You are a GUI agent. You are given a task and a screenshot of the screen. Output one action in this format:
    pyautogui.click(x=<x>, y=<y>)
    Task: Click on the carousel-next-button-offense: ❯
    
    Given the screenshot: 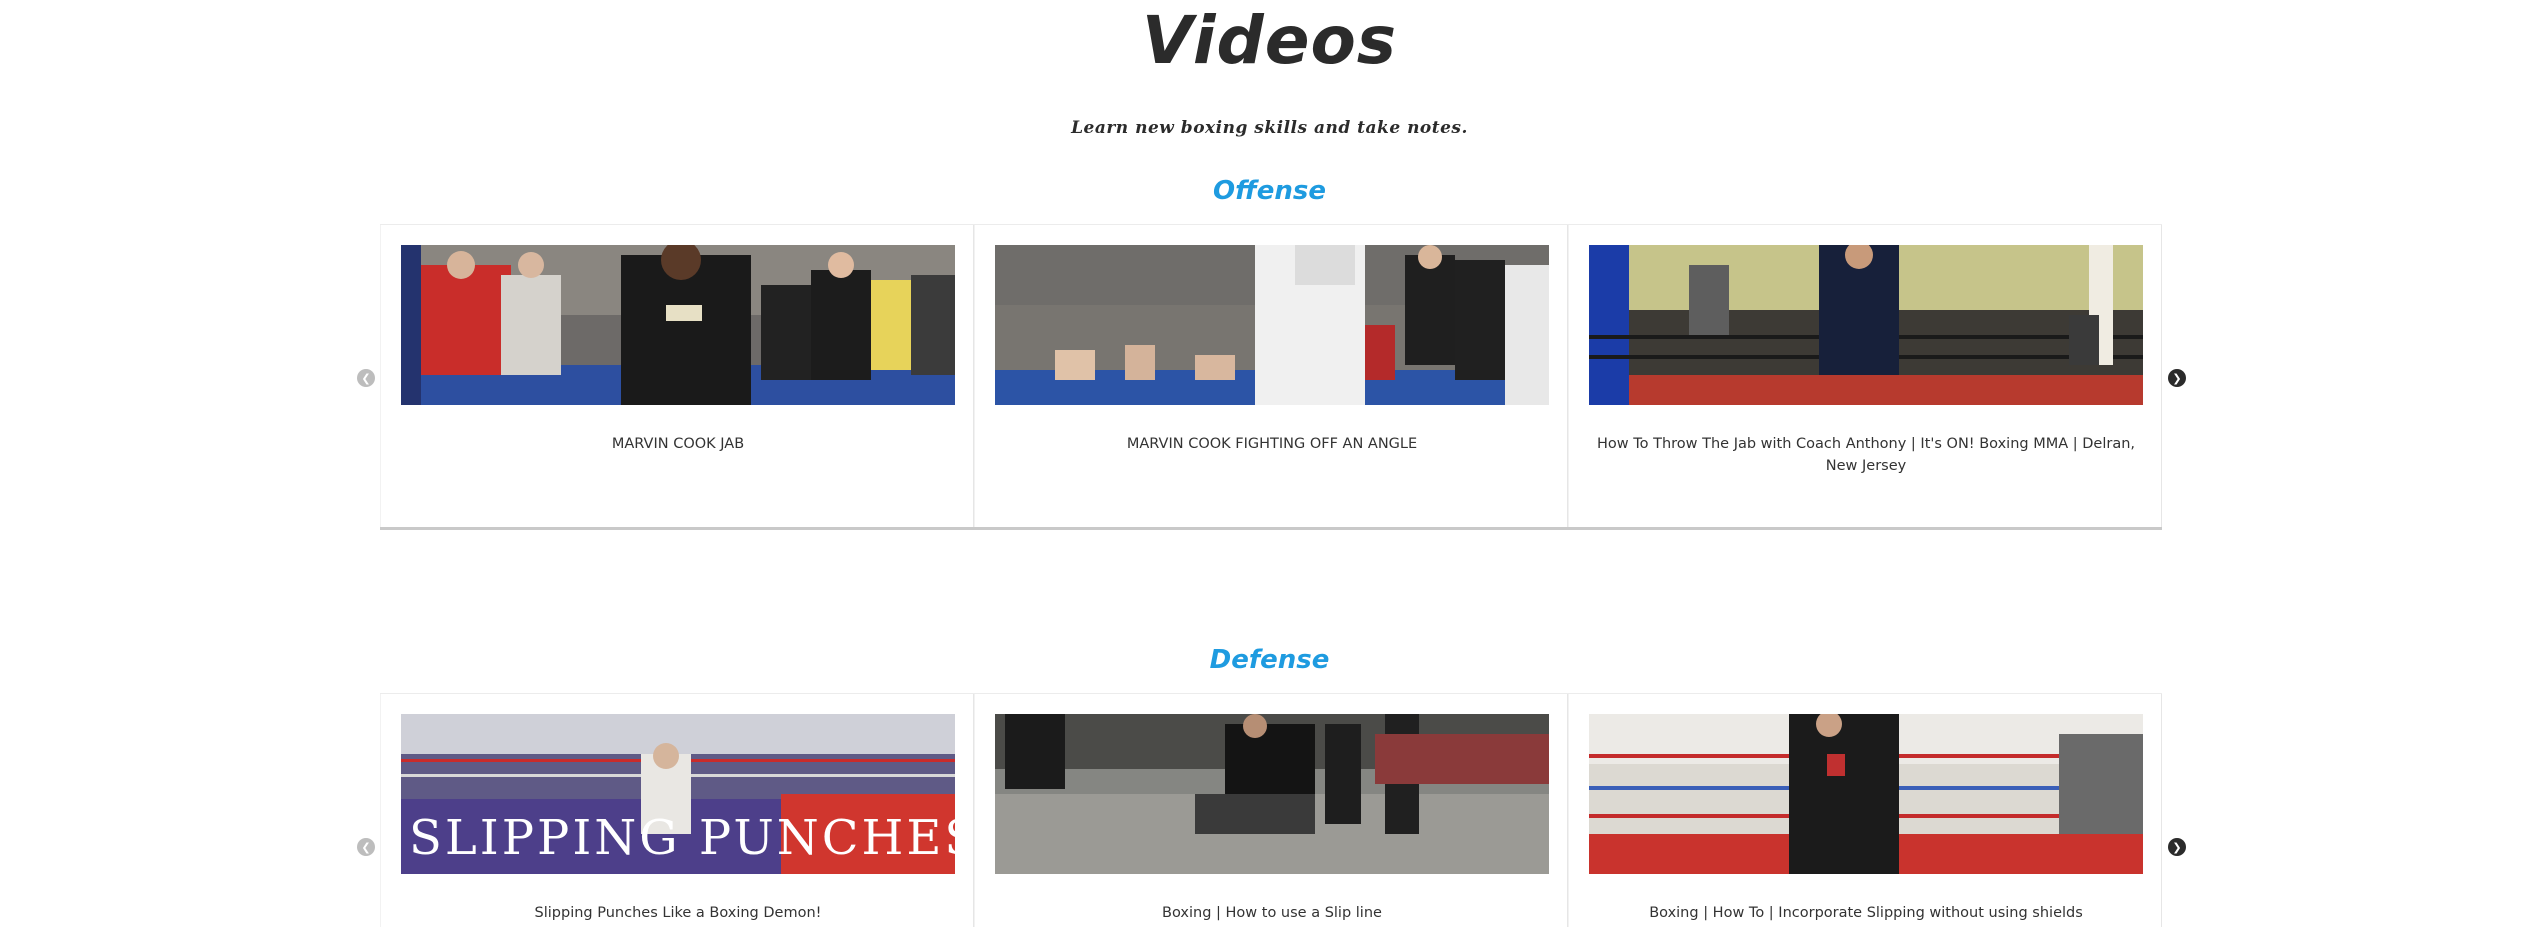 What is the action you would take?
    pyautogui.click(x=2177, y=378)
    